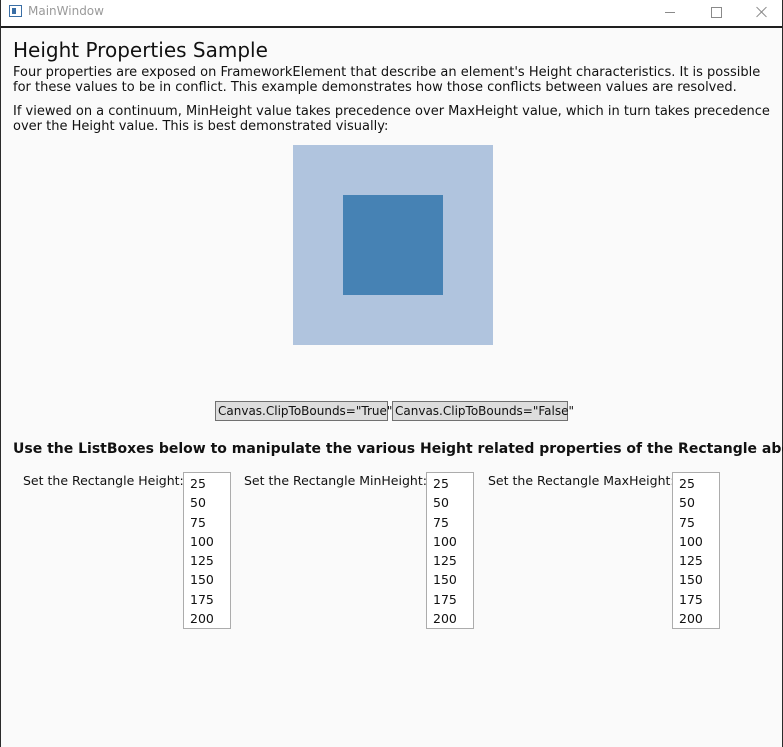 The width and height of the screenshot is (783, 747). I want to click on app-window-icon, so click(15, 11).